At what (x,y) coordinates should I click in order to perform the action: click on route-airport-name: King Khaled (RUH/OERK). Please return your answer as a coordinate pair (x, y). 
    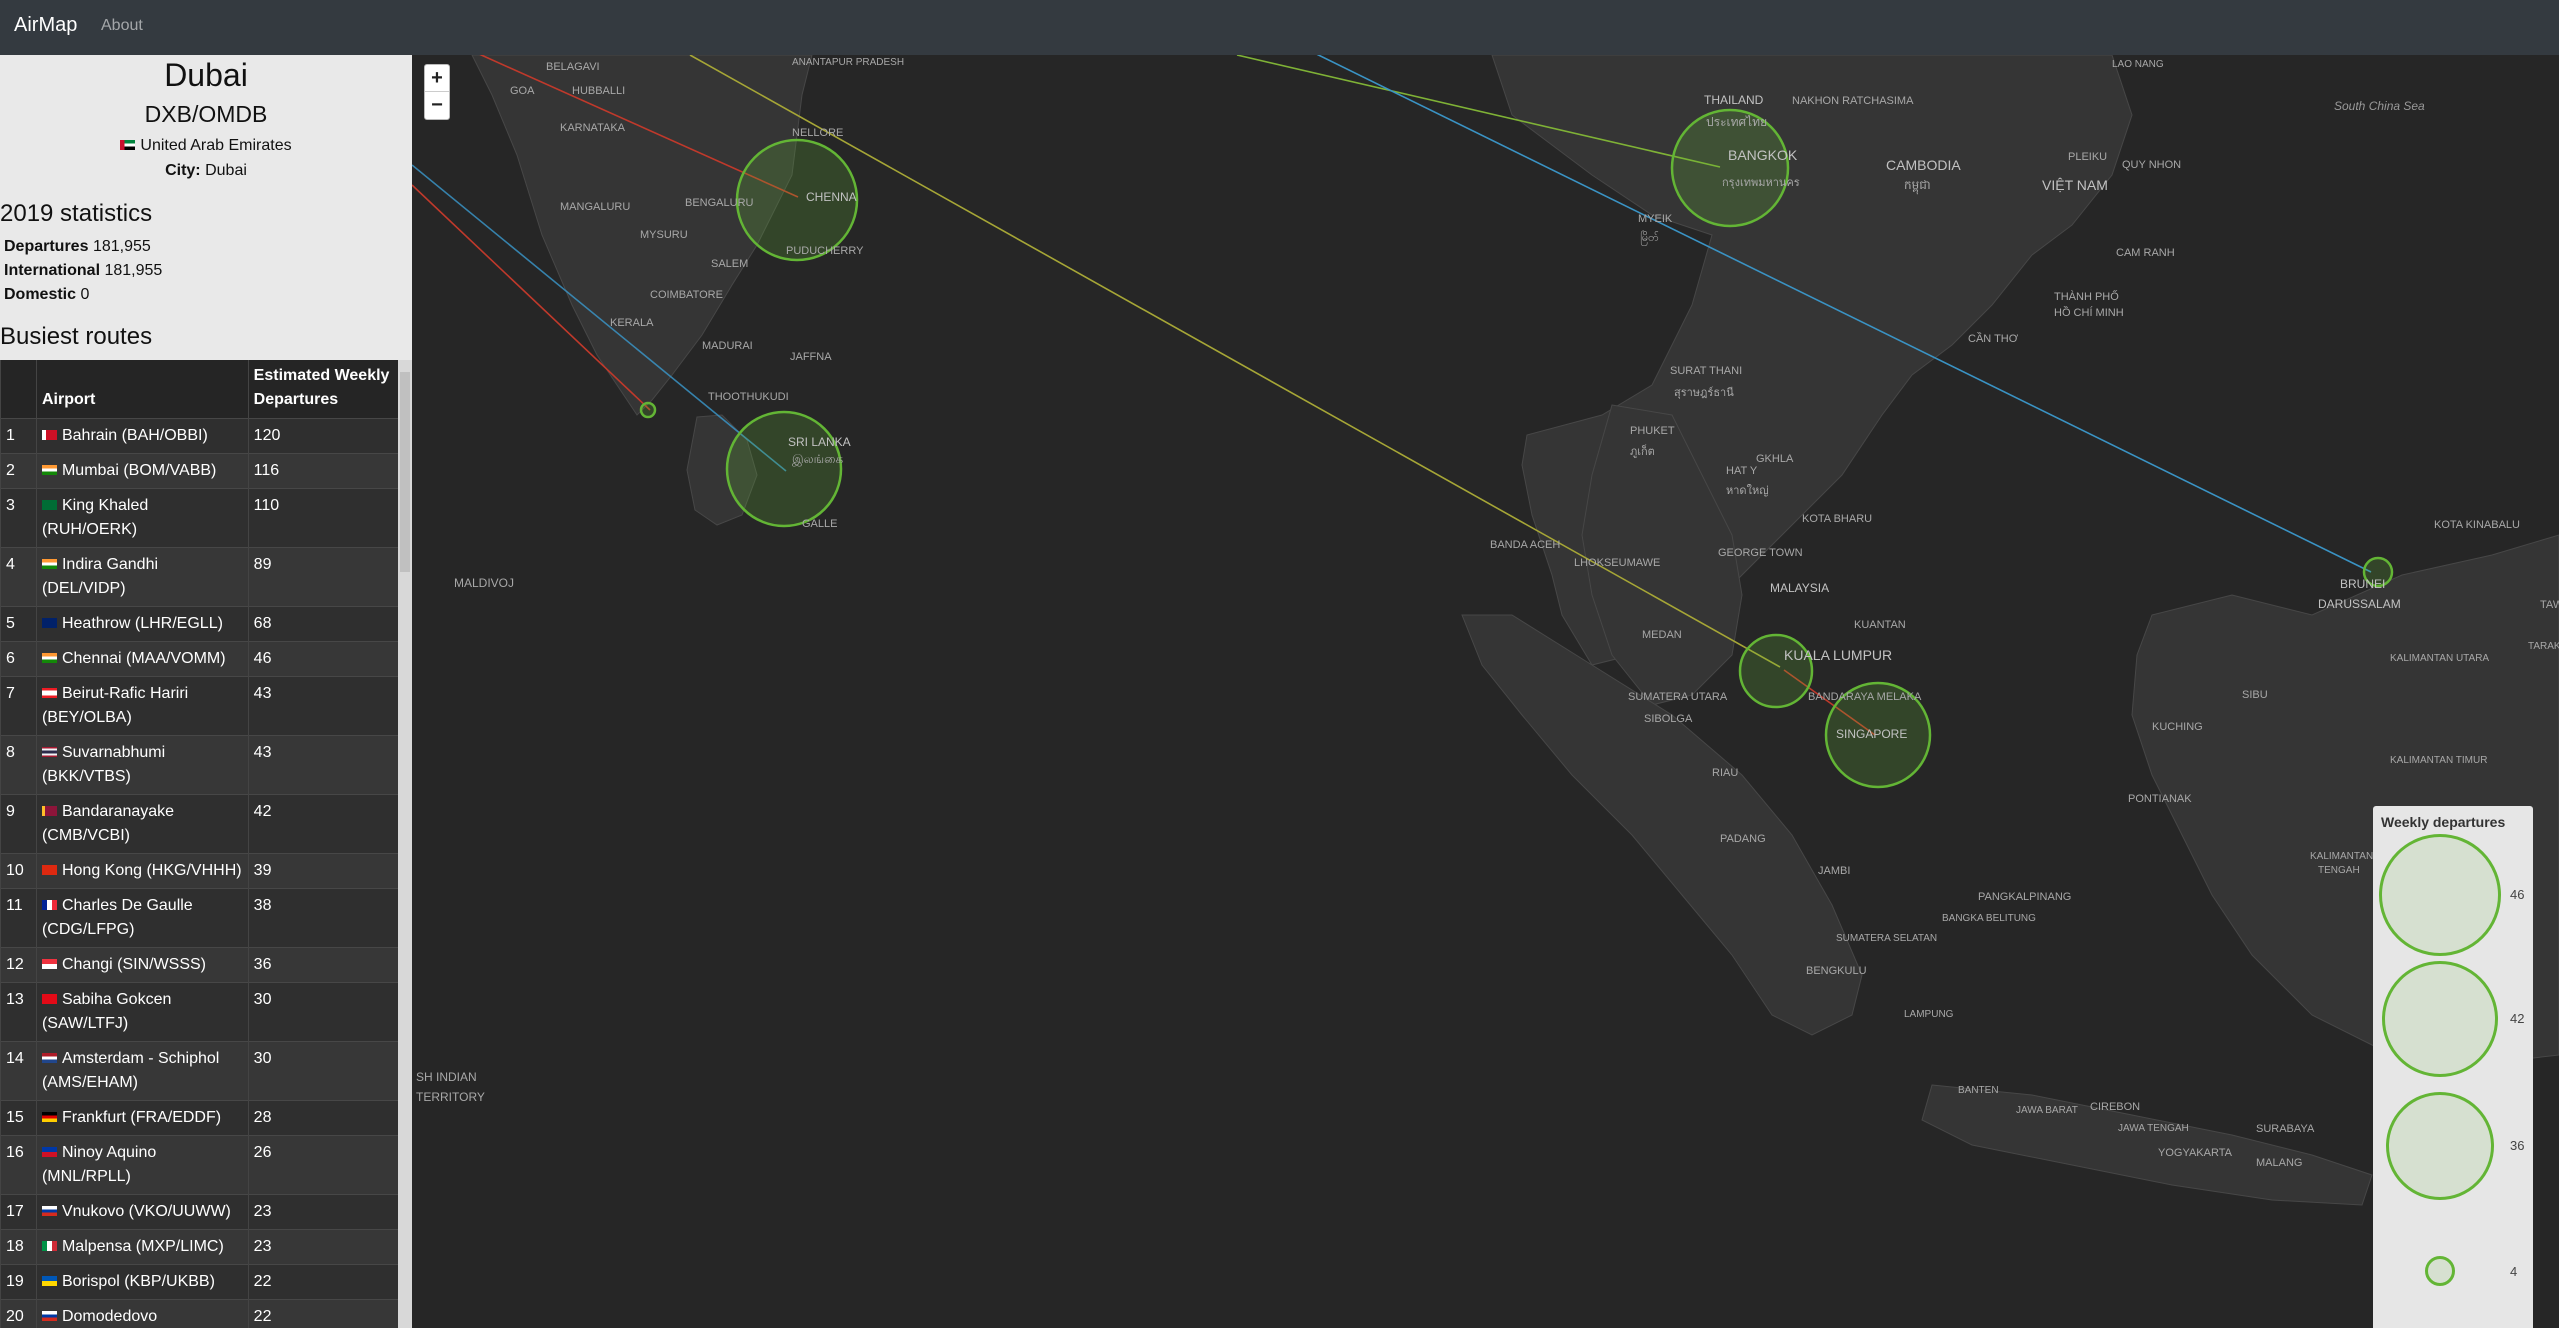
    Looking at the image, I should click on (95, 517).